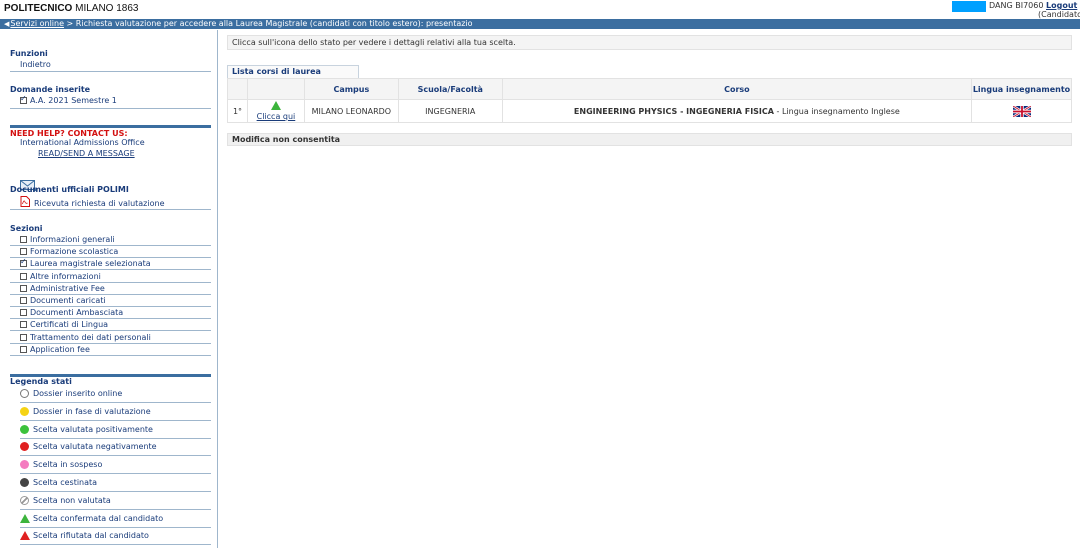  I want to click on logout-link: Logout, so click(1061, 5).